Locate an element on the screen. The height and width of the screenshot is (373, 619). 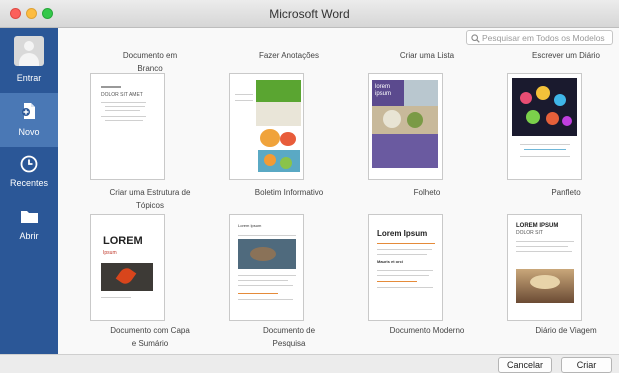
travel-thumb-subtitle: DOLOR SIT is located at coordinates (529, 233).